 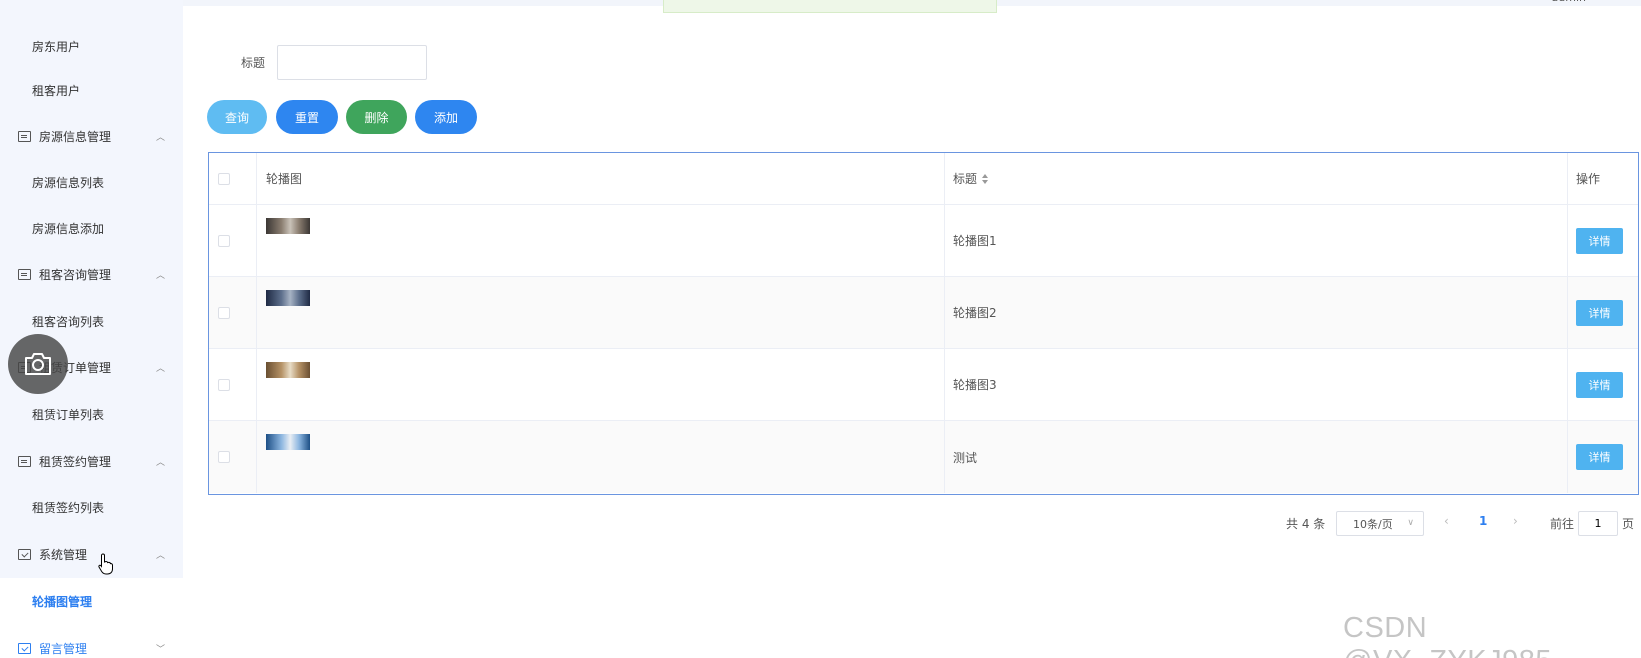 What do you see at coordinates (923, 241) in the screenshot?
I see `table-row: 轮播图1 详情` at bounding box center [923, 241].